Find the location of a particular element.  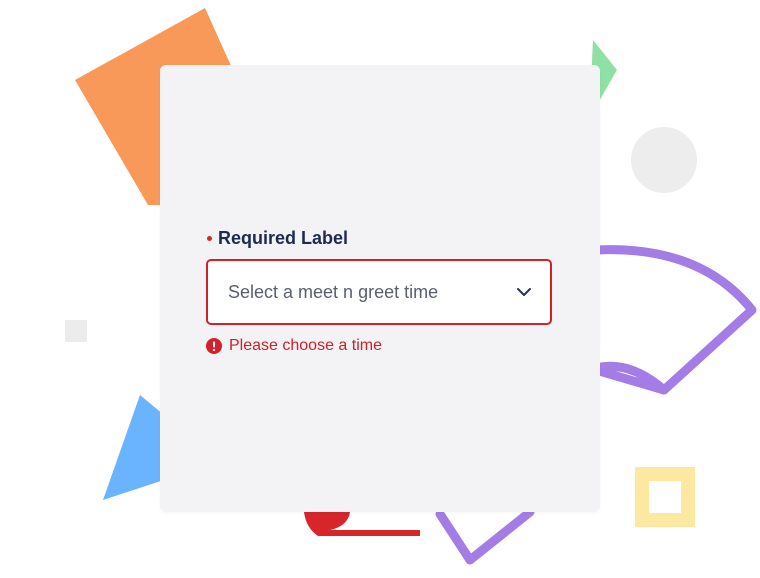

error-row: Please choose a time is located at coordinates (294, 346).